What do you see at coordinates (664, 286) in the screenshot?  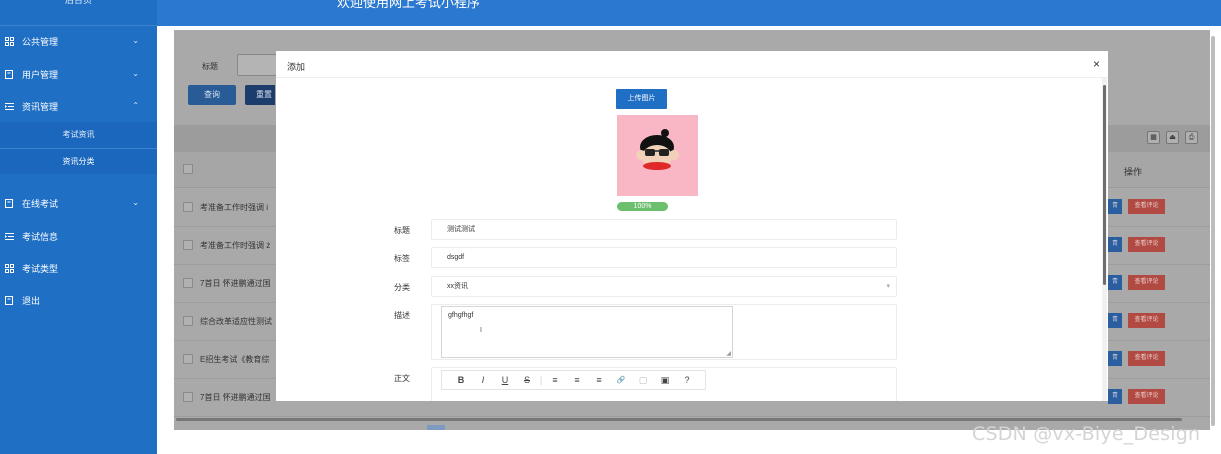 I see `category-select: xx资讯 ▾` at bounding box center [664, 286].